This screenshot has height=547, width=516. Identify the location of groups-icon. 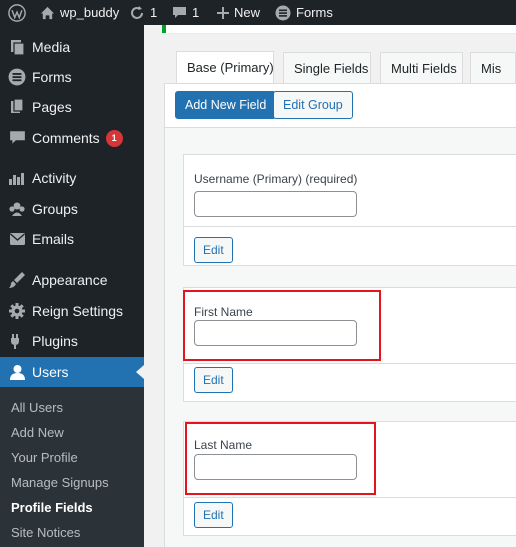
(16, 209).